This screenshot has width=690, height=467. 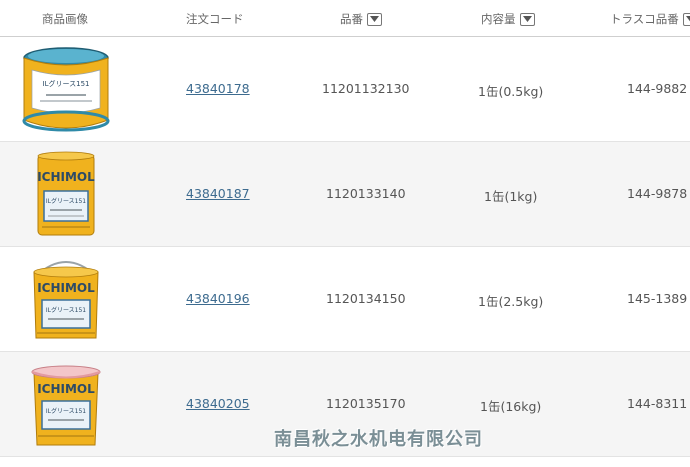 I want to click on part-no: 1120134150, so click(x=366, y=298).